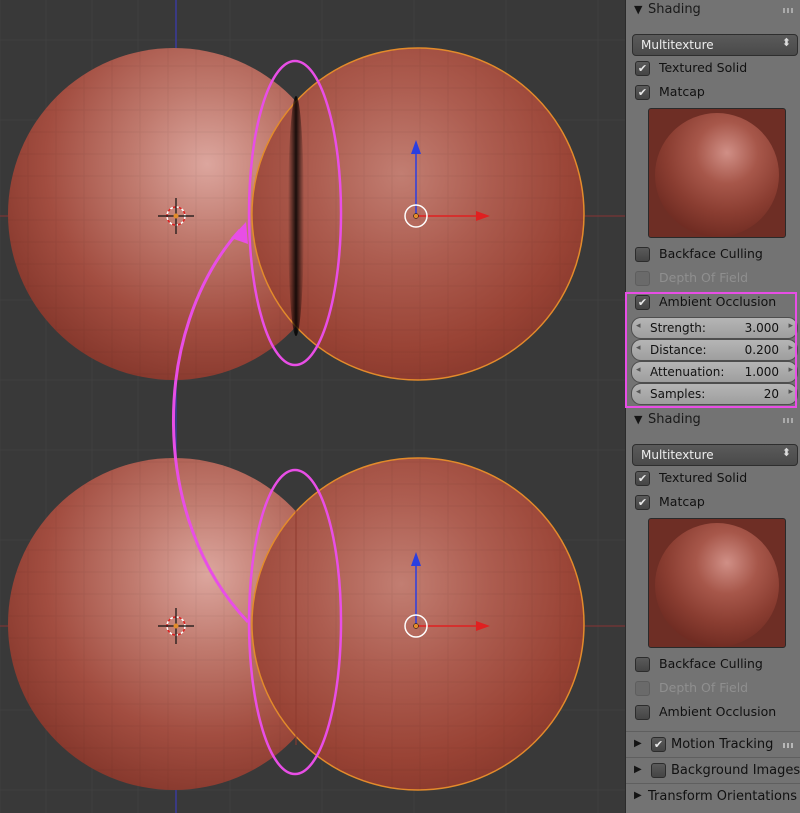 This screenshot has width=800, height=813. What do you see at coordinates (714, 350) in the screenshot?
I see `ao-distance-field: ◂ Distance: 0.200 ▸` at bounding box center [714, 350].